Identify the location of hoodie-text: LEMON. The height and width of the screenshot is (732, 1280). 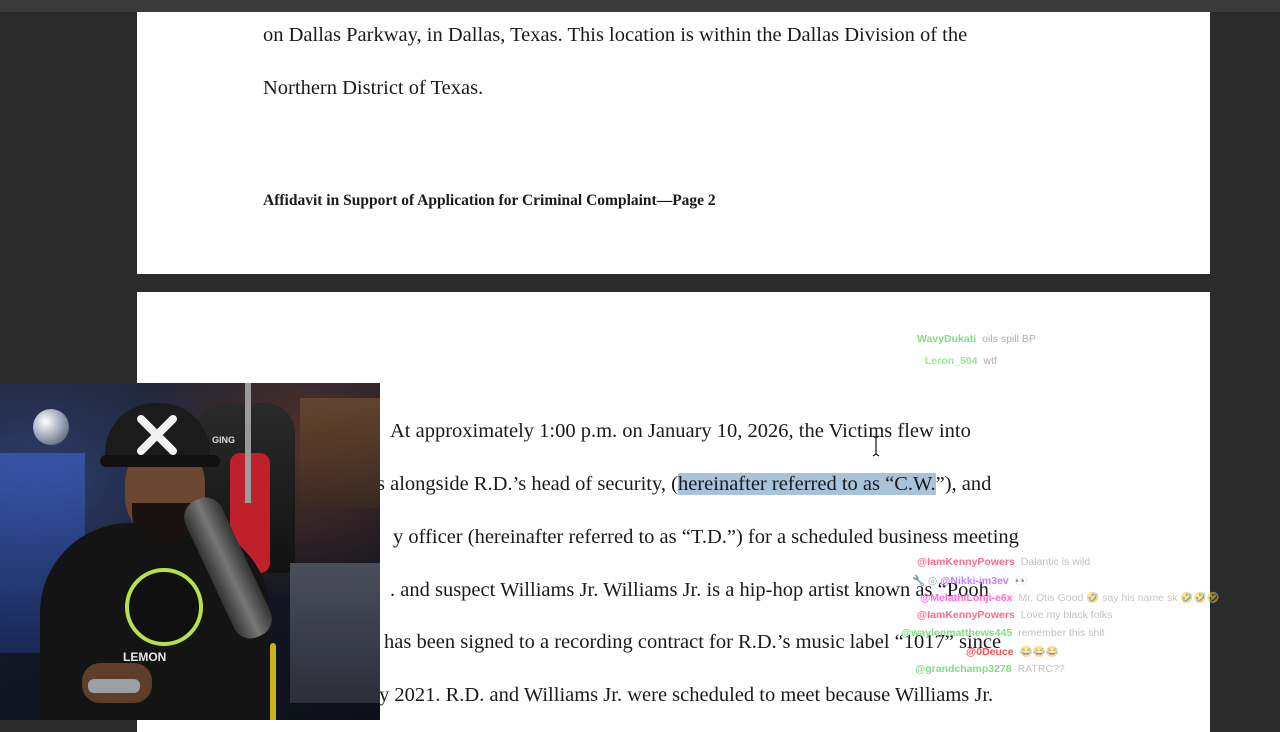
(145, 657).